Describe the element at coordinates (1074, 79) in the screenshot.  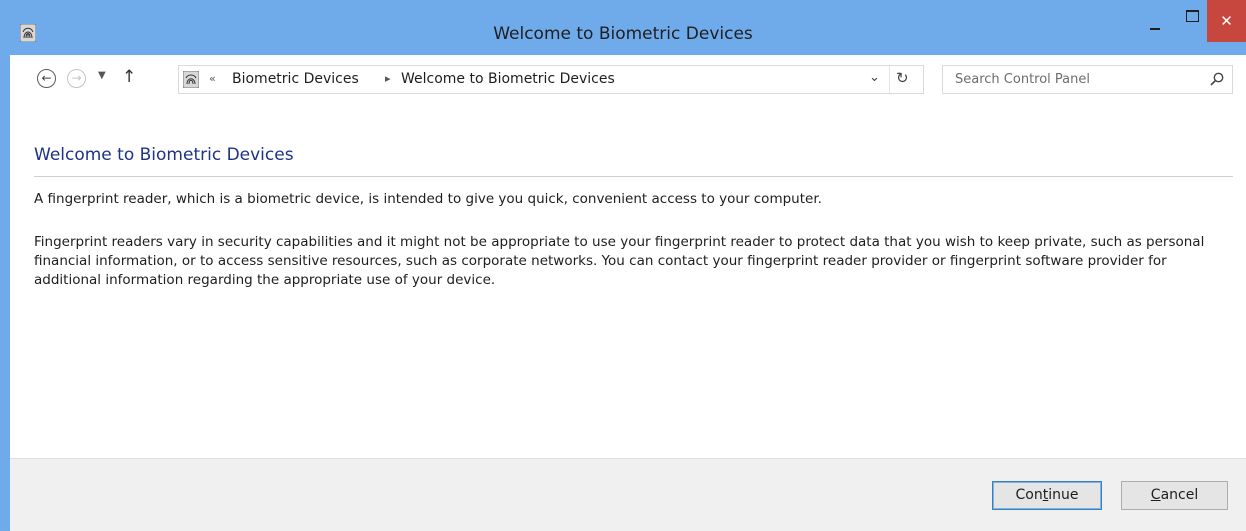
I see `search-input` at that location.